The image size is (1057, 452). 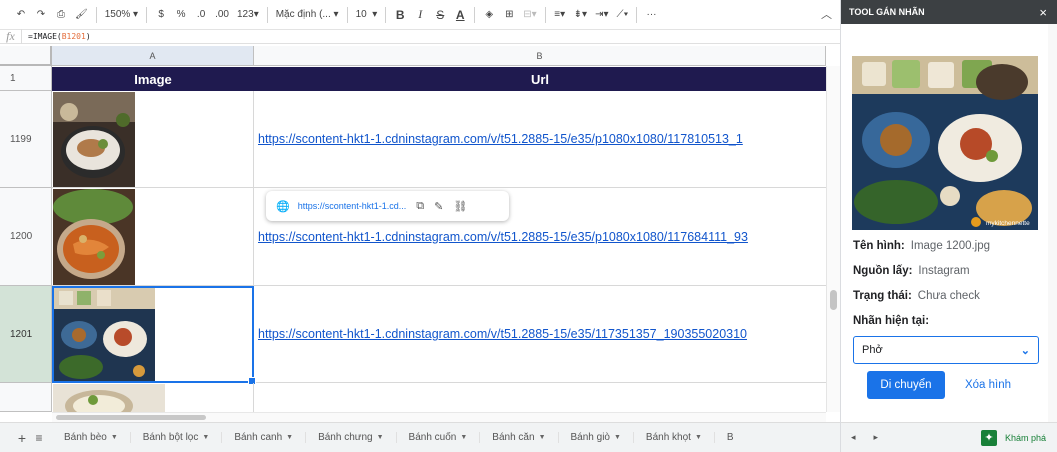 What do you see at coordinates (432, 437) in the screenshot?
I see `tab-label: Bánh cuốn` at bounding box center [432, 437].